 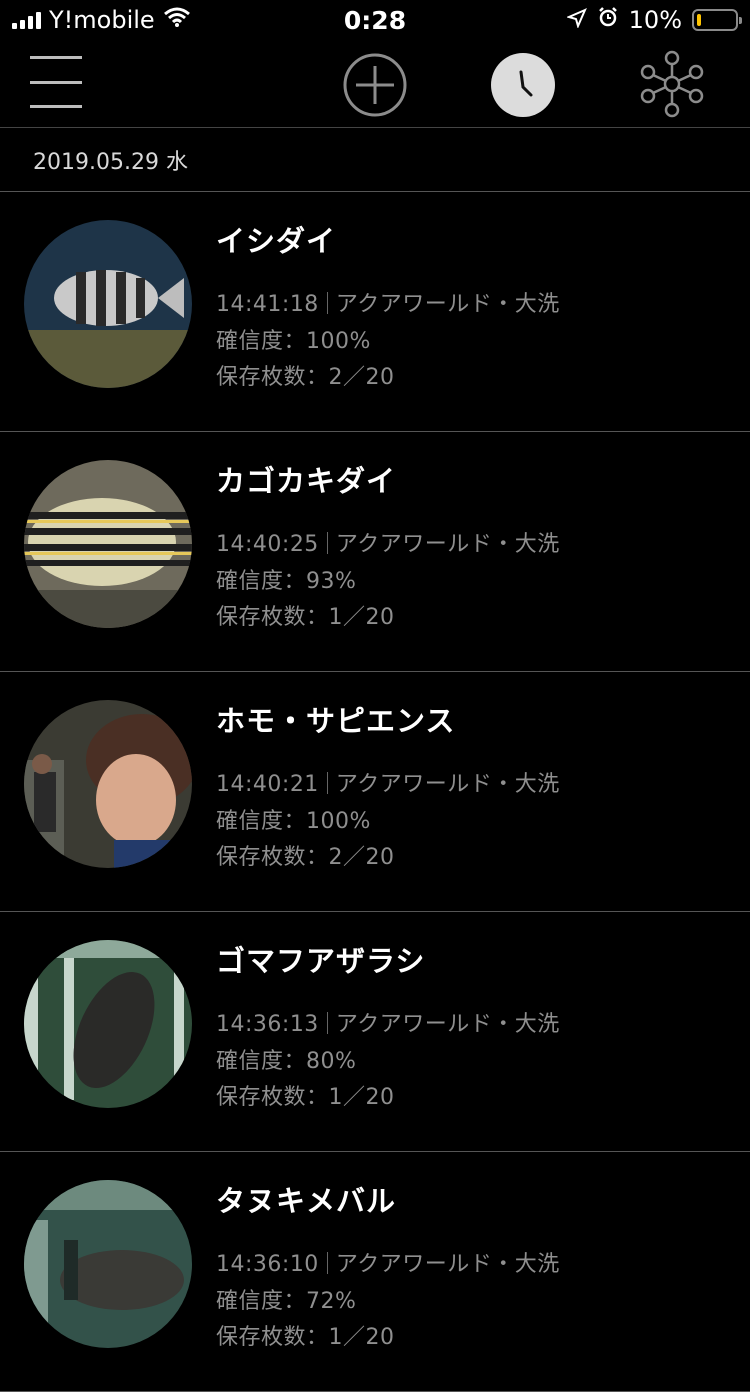 What do you see at coordinates (375, 160) in the screenshot?
I see `date-header: 2019.05.29 水` at bounding box center [375, 160].